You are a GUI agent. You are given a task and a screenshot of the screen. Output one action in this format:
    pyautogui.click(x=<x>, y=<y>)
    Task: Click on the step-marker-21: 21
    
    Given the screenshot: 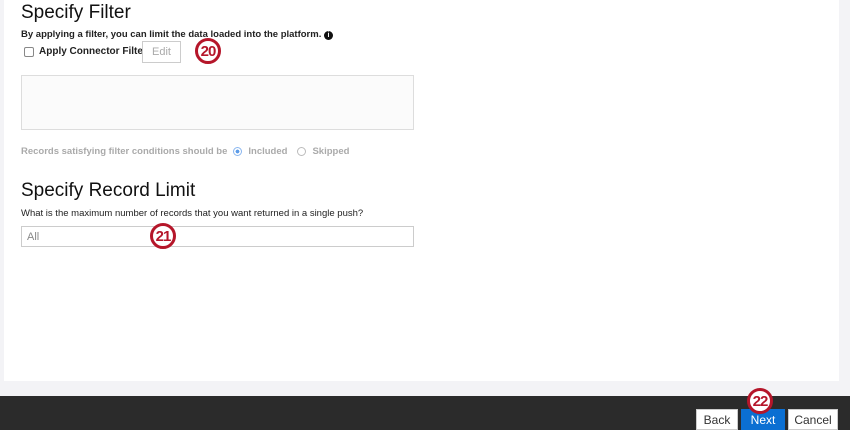 What is the action you would take?
    pyautogui.click(x=163, y=236)
    